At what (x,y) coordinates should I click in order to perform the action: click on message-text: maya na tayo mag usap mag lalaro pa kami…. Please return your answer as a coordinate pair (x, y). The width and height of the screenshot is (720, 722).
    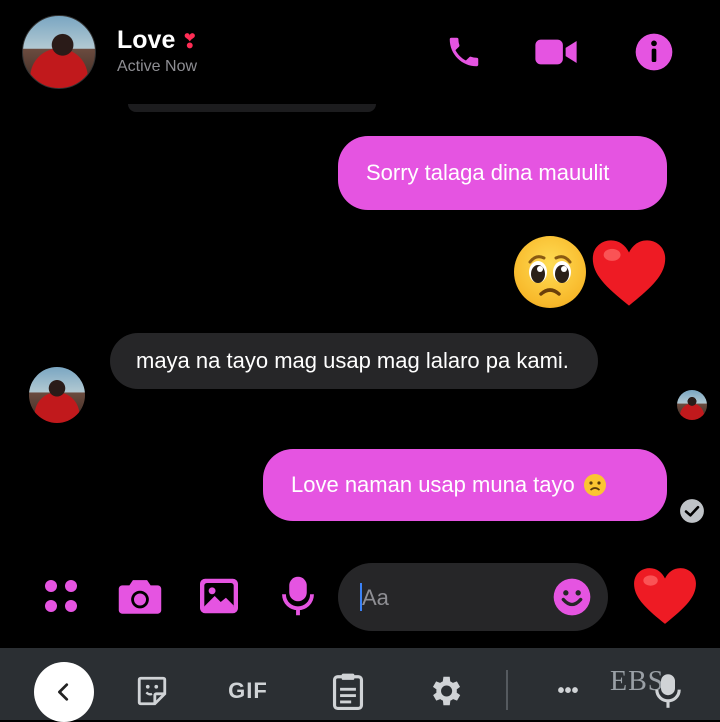
    Looking at the image, I should click on (352, 360).